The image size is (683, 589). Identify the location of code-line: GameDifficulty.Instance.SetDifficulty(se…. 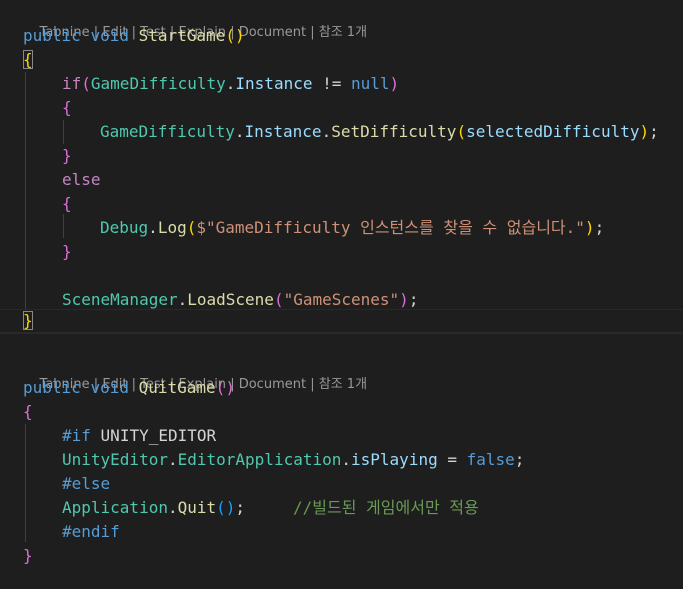
(341, 132).